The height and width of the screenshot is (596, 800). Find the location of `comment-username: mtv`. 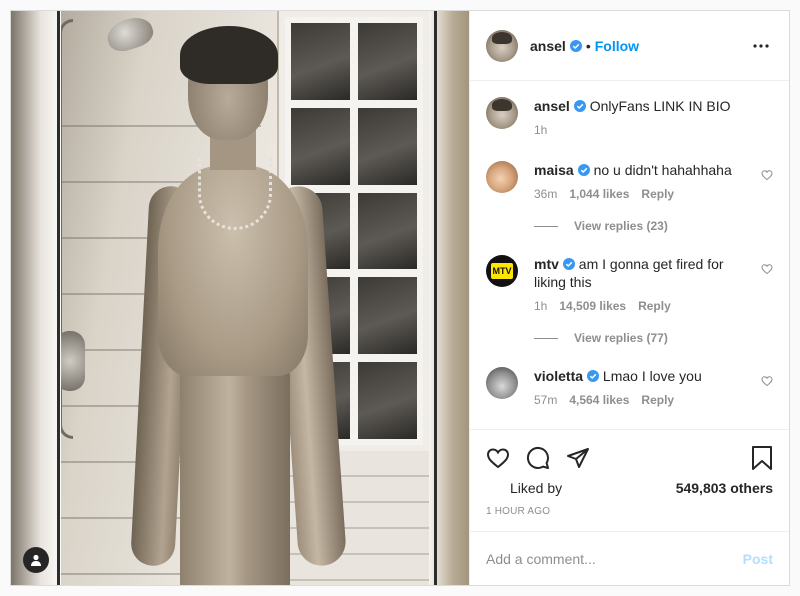

comment-username: mtv is located at coordinates (546, 264).